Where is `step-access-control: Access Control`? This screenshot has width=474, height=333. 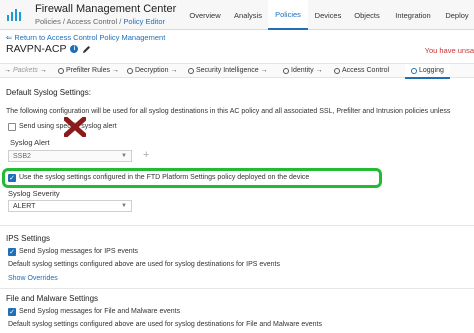 step-access-control: Access Control is located at coordinates (361, 70).